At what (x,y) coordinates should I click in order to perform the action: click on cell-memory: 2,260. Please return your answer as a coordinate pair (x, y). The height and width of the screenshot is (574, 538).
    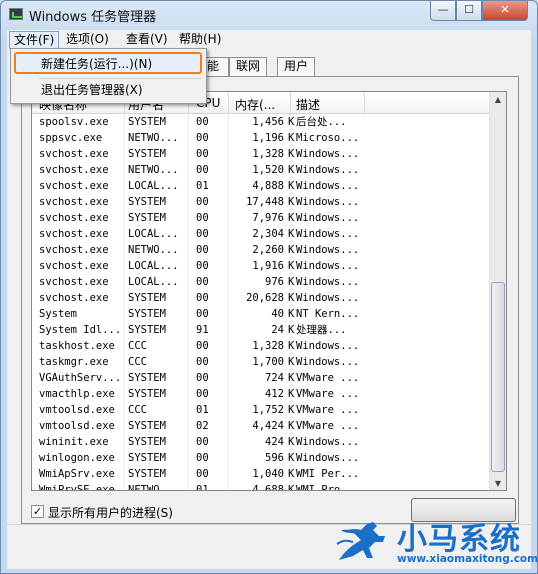
    Looking at the image, I should click on (268, 250).